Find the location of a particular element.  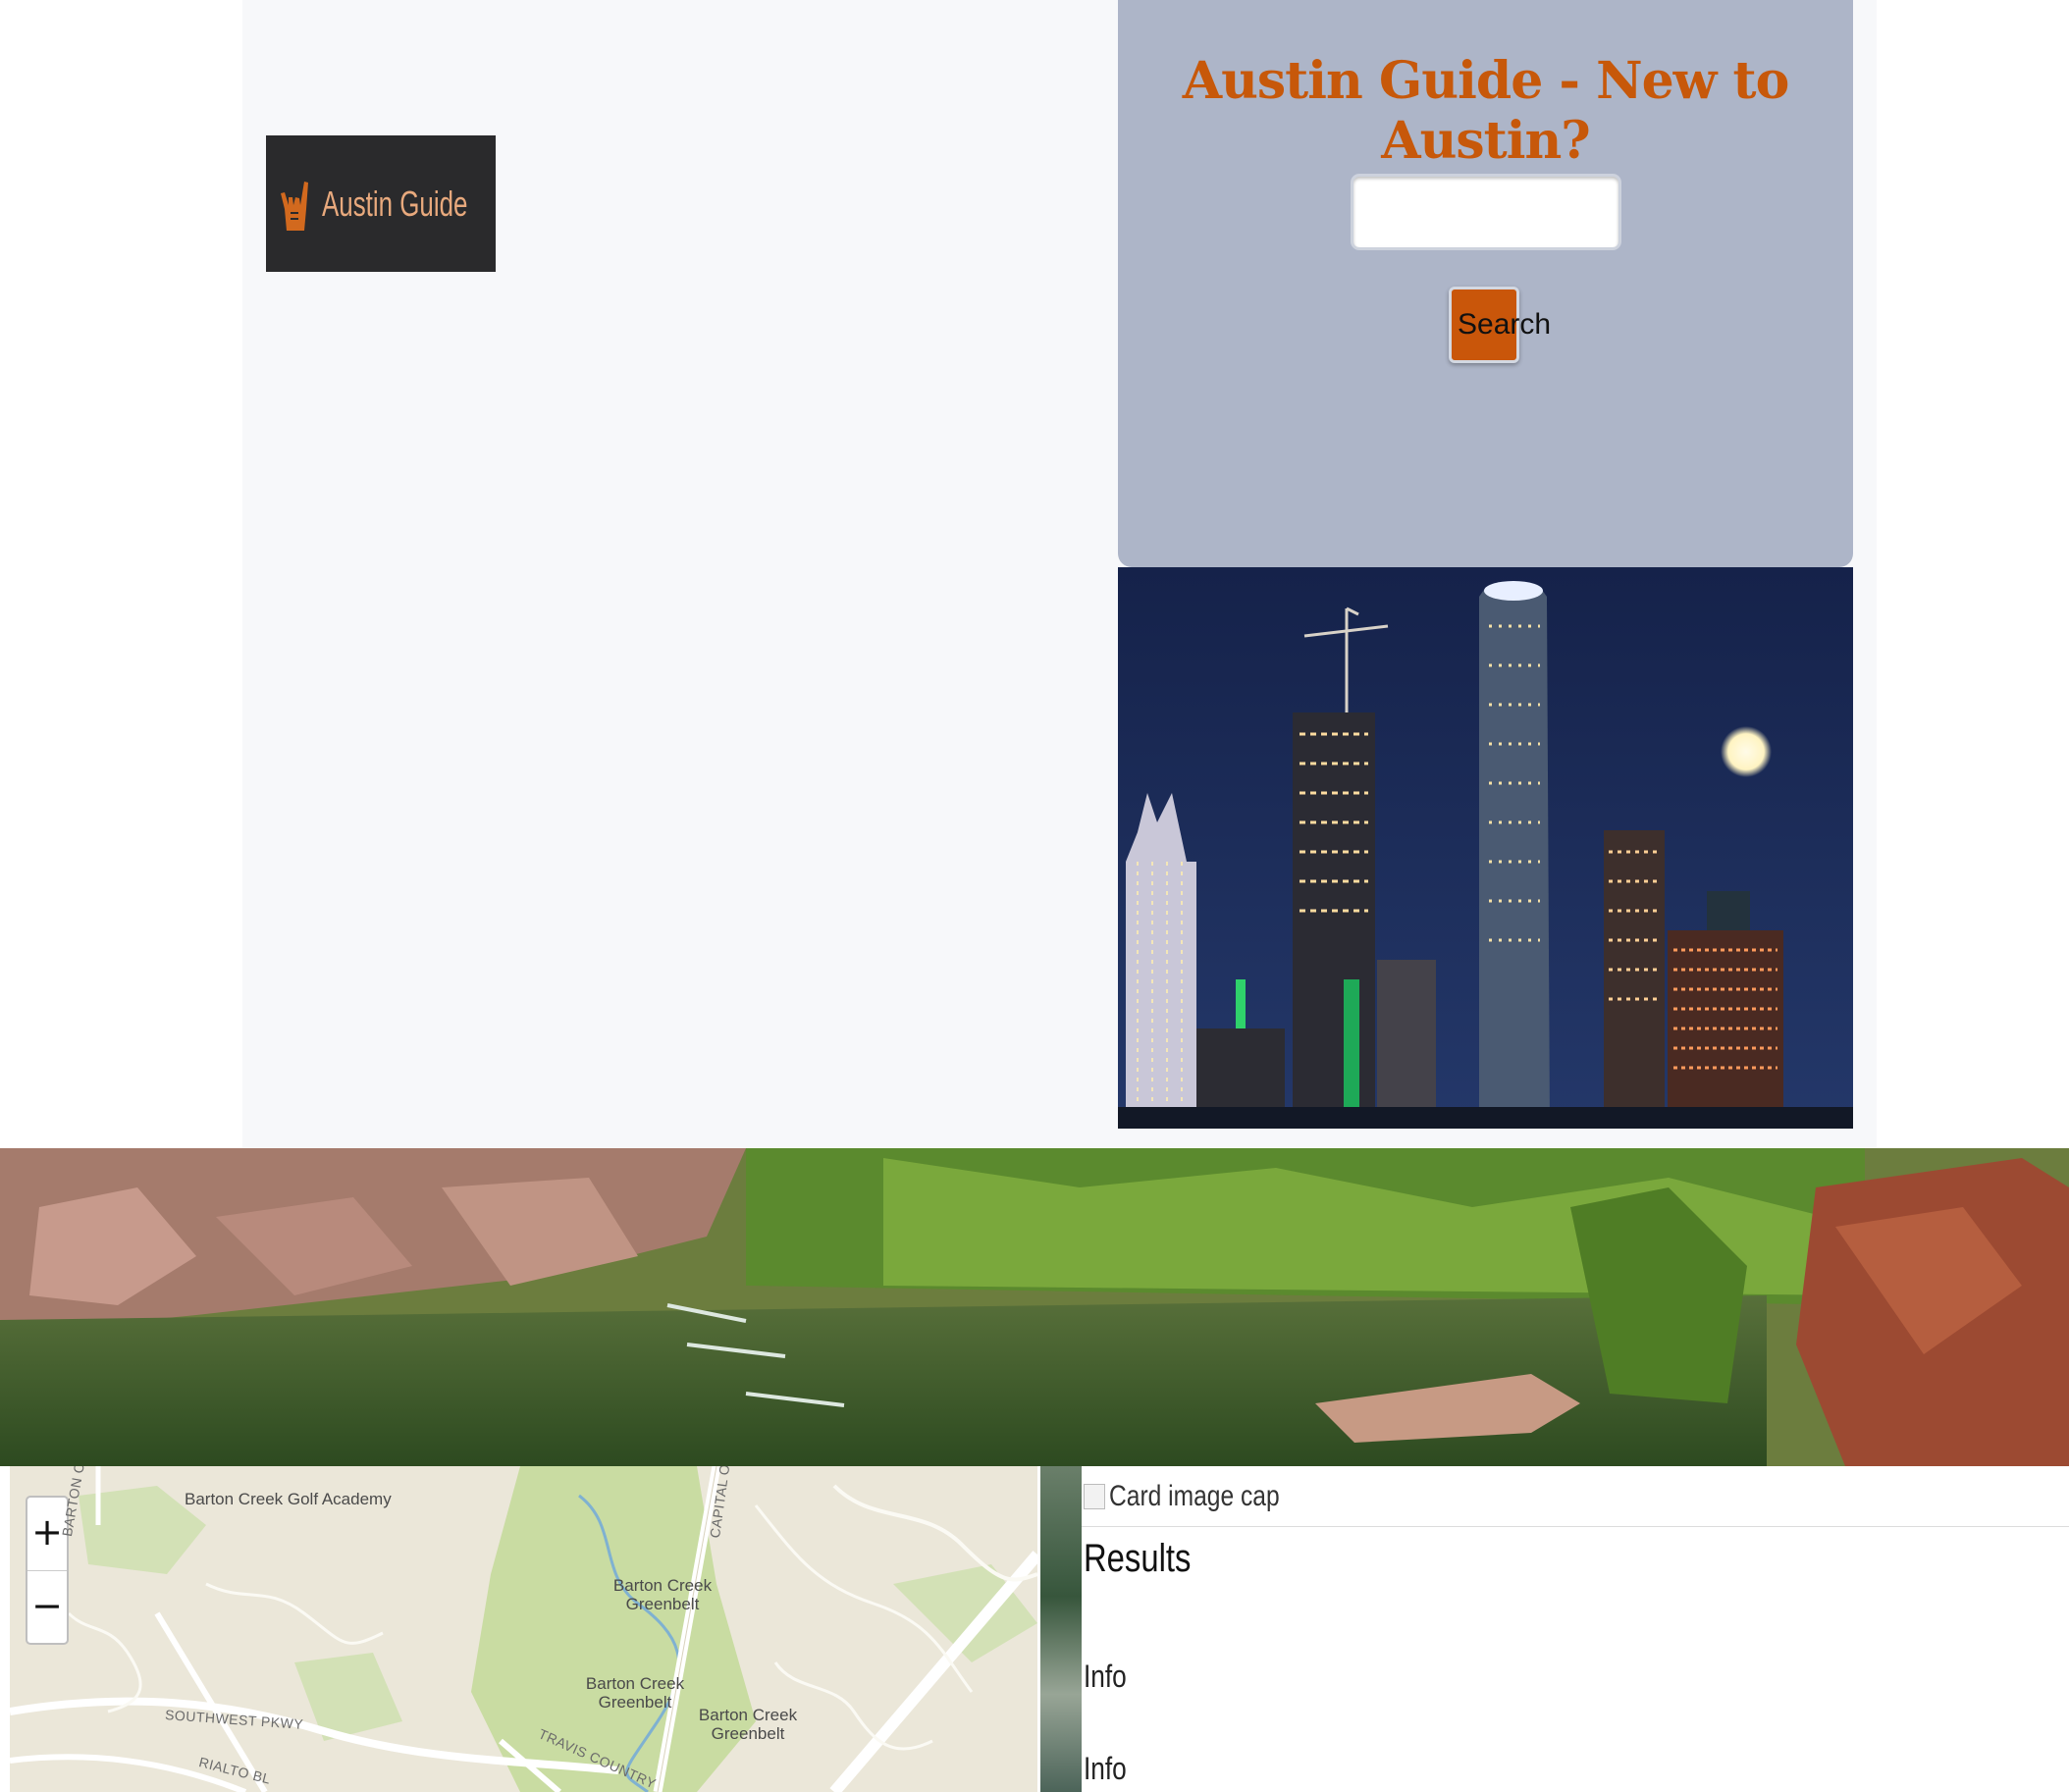

zoom-out-button: − is located at coordinates (47, 1607).